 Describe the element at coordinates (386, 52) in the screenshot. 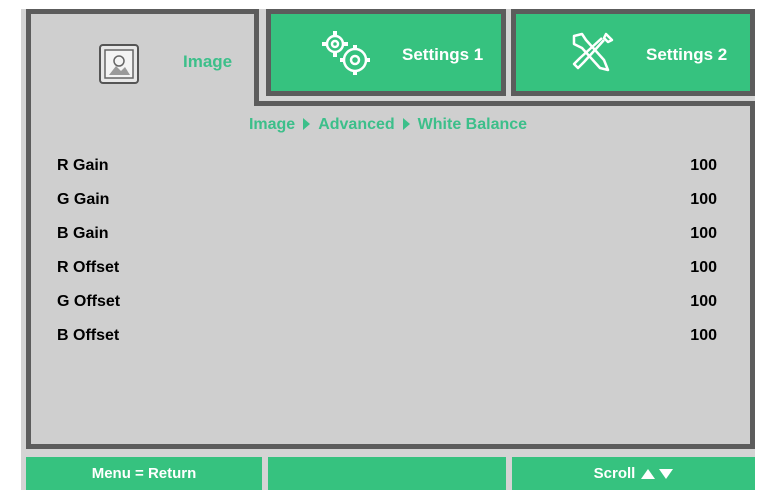

I see `tab-settings-1: Settings 1` at that location.